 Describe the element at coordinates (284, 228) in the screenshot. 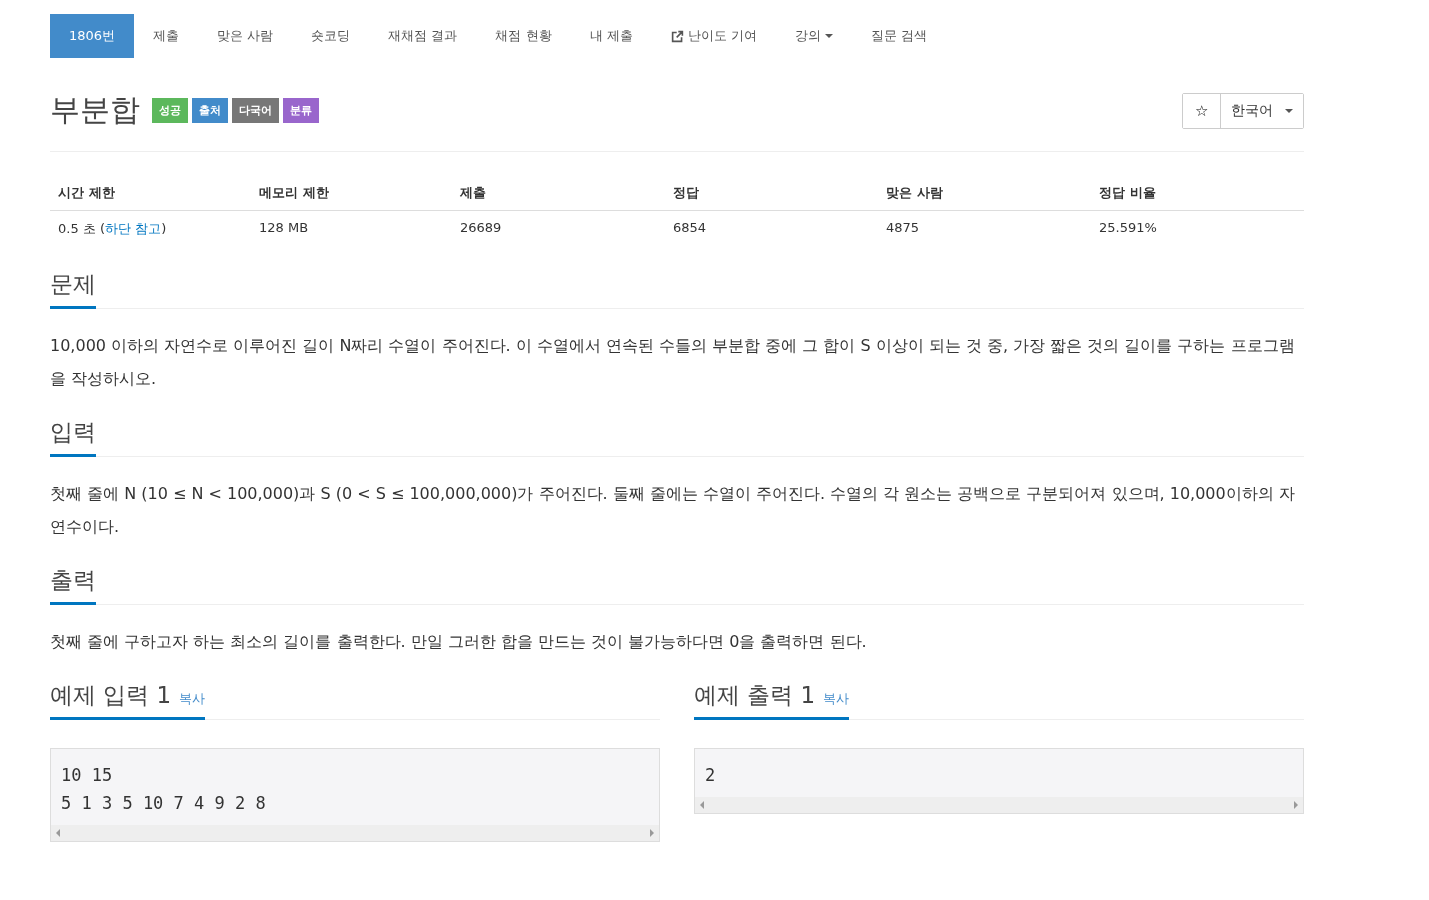

I see `table-cell-text: 128 MB` at that location.